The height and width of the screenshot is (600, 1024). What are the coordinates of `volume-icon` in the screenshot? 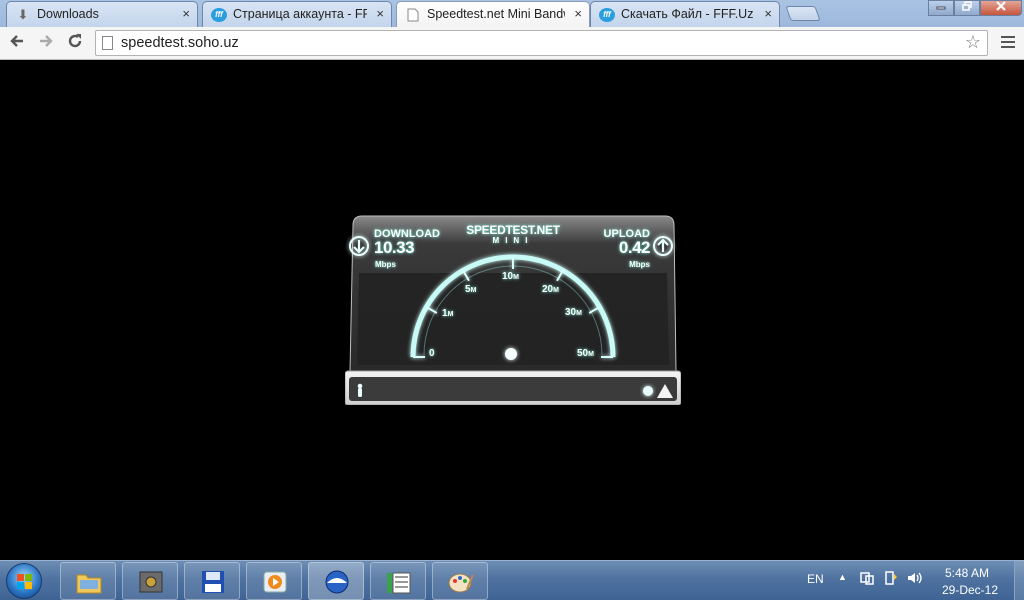 It's located at (915, 579).